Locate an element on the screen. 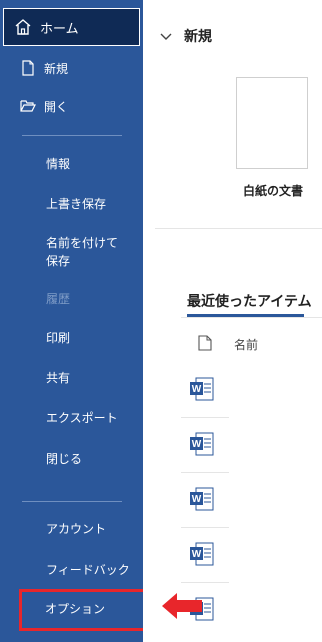 This screenshot has height=642, width=322. nav-save-as-label: 名前を付けて保存 is located at coordinates (82, 252).